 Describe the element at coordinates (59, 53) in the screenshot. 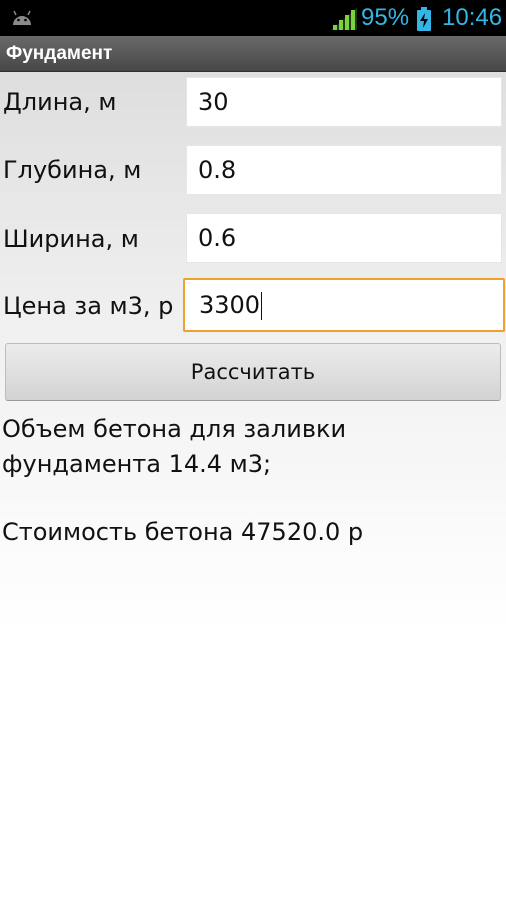

I see `app-title: Фундамент` at that location.